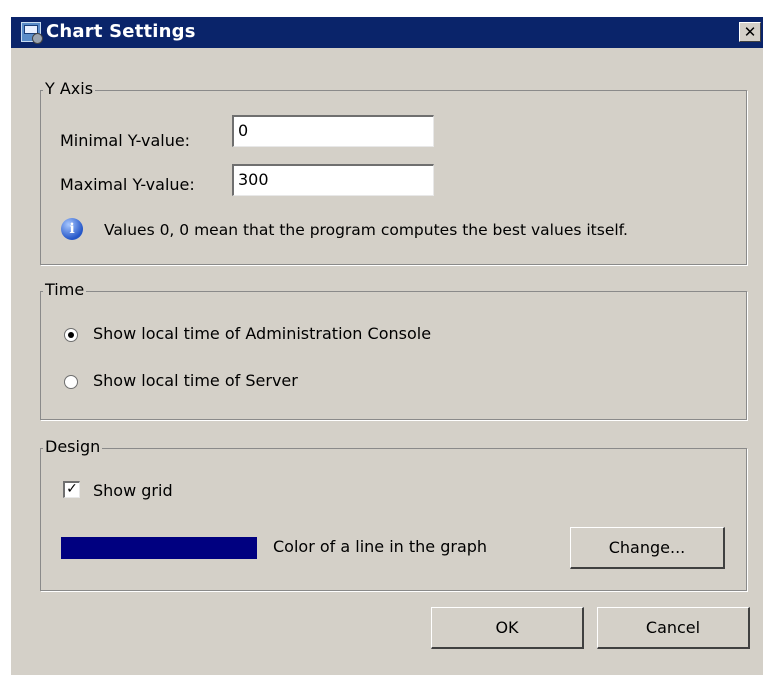 The image size is (763, 675). Describe the element at coordinates (69, 88) in the screenshot. I see `y-axis-legend: Y Axis` at that location.